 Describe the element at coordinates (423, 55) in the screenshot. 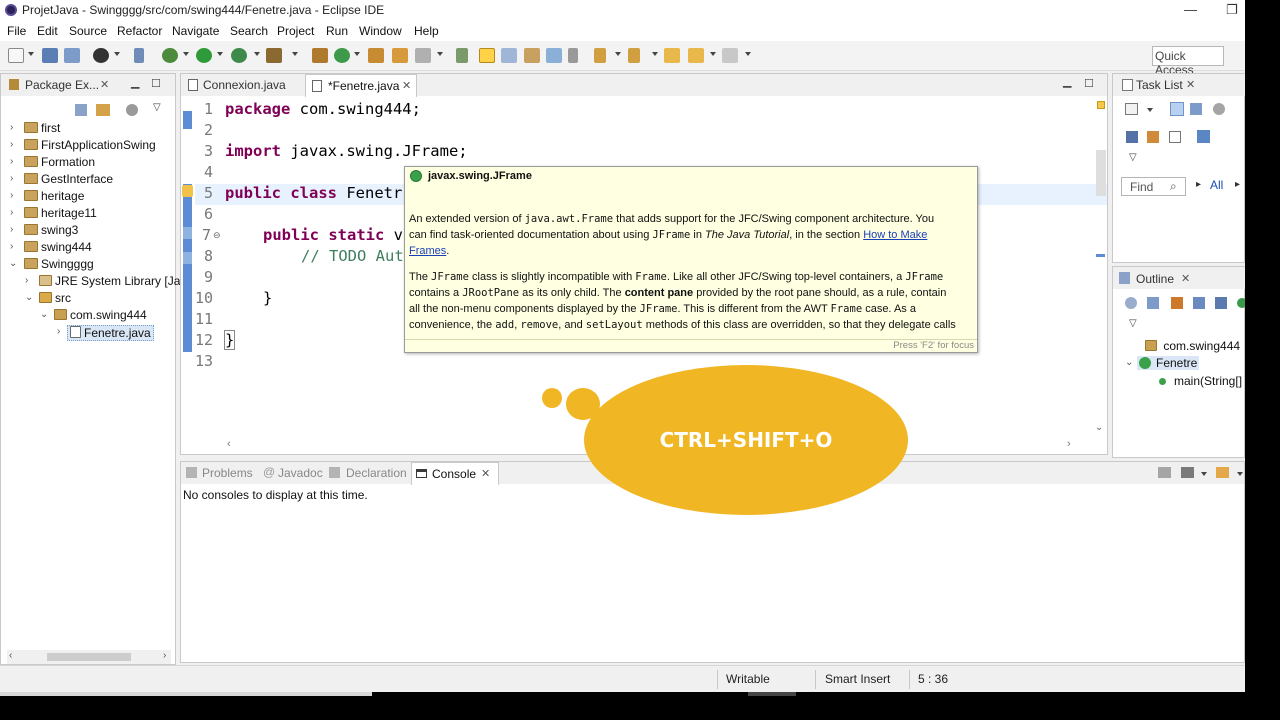

I see `search-icon` at that location.